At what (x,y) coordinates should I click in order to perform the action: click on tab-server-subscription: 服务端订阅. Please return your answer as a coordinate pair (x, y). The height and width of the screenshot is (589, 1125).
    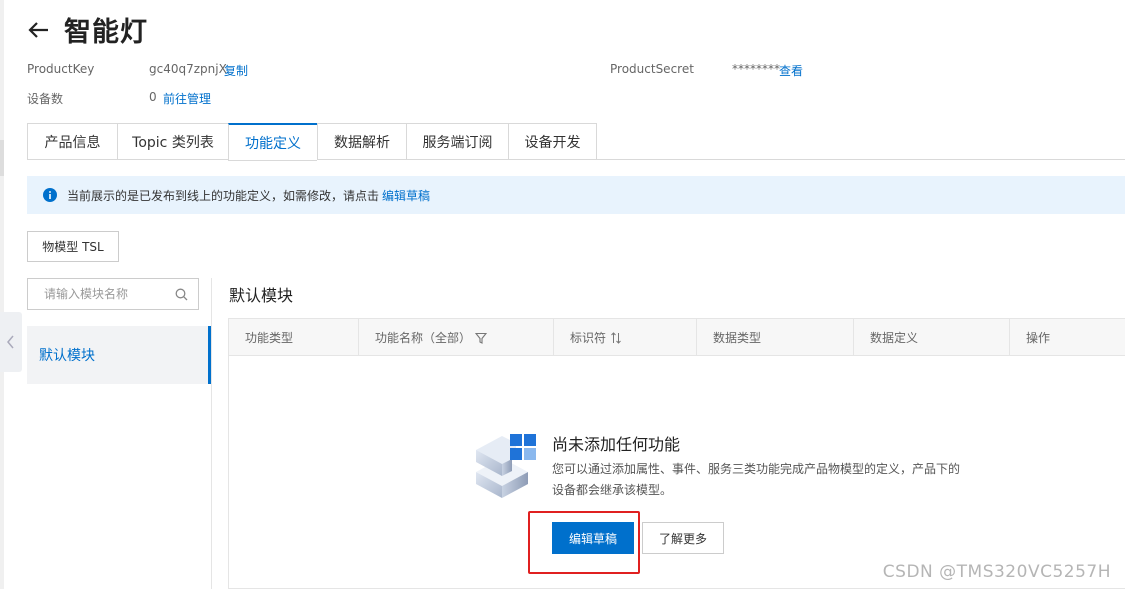
    Looking at the image, I should click on (457, 141).